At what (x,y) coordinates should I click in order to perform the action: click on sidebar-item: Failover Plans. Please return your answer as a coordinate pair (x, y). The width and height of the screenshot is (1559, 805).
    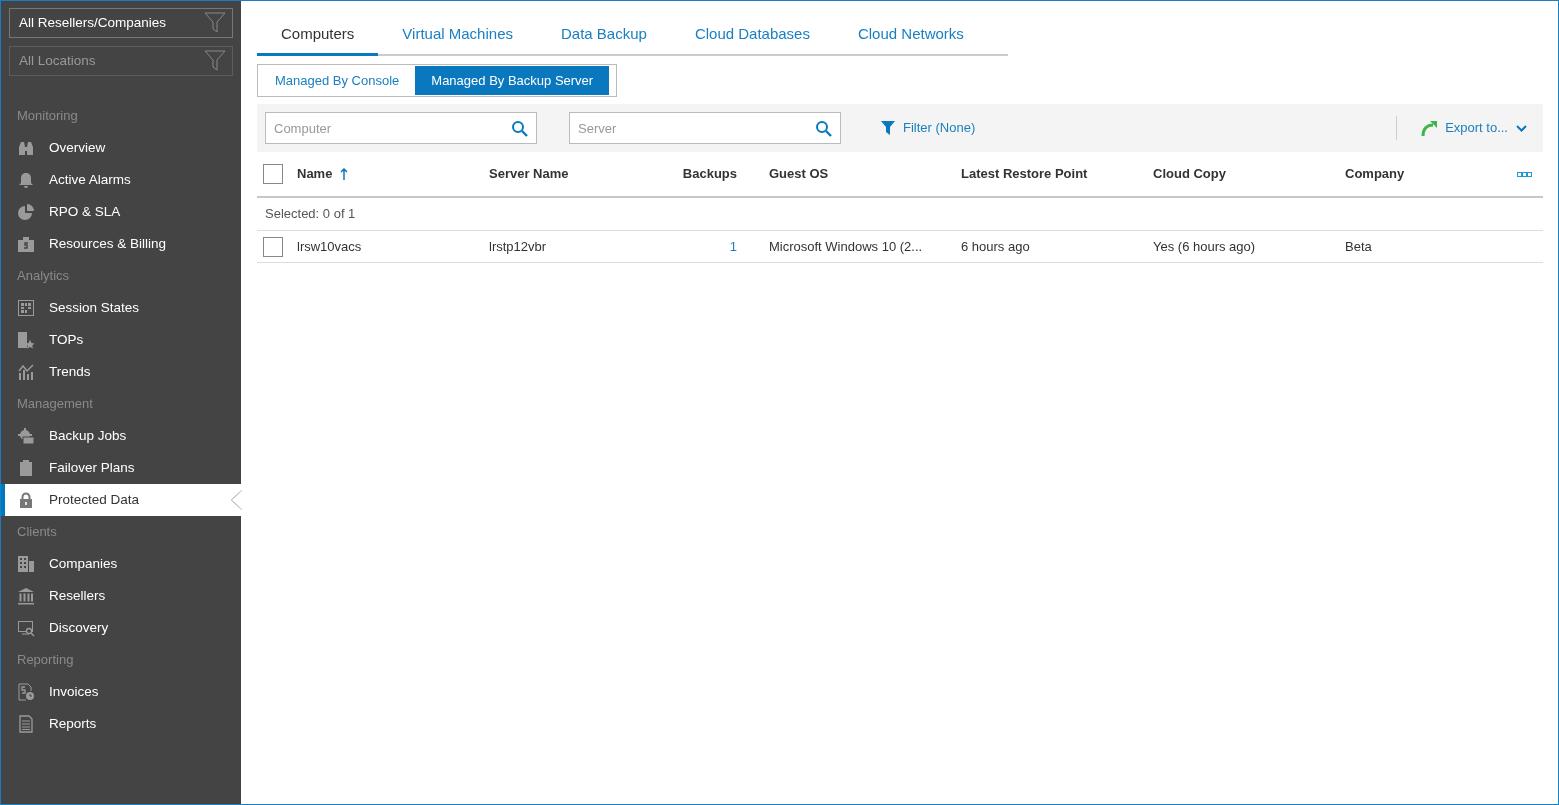
    Looking at the image, I should click on (121, 468).